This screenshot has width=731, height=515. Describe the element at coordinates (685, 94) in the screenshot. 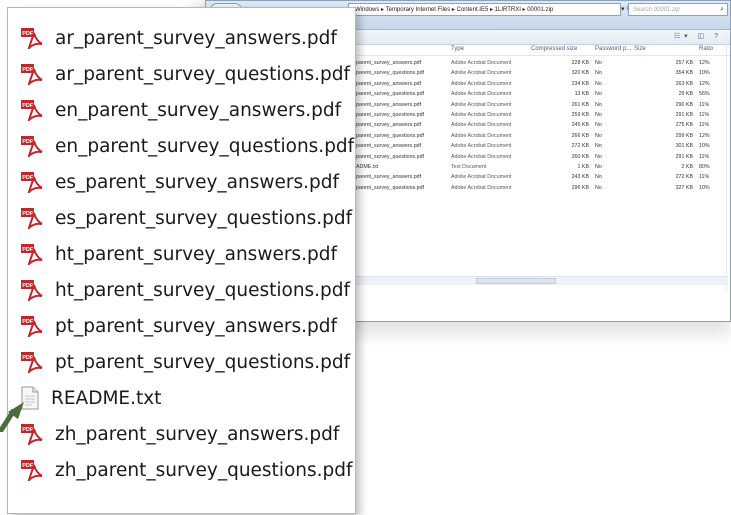

I see `row-size: 29 KB` at that location.